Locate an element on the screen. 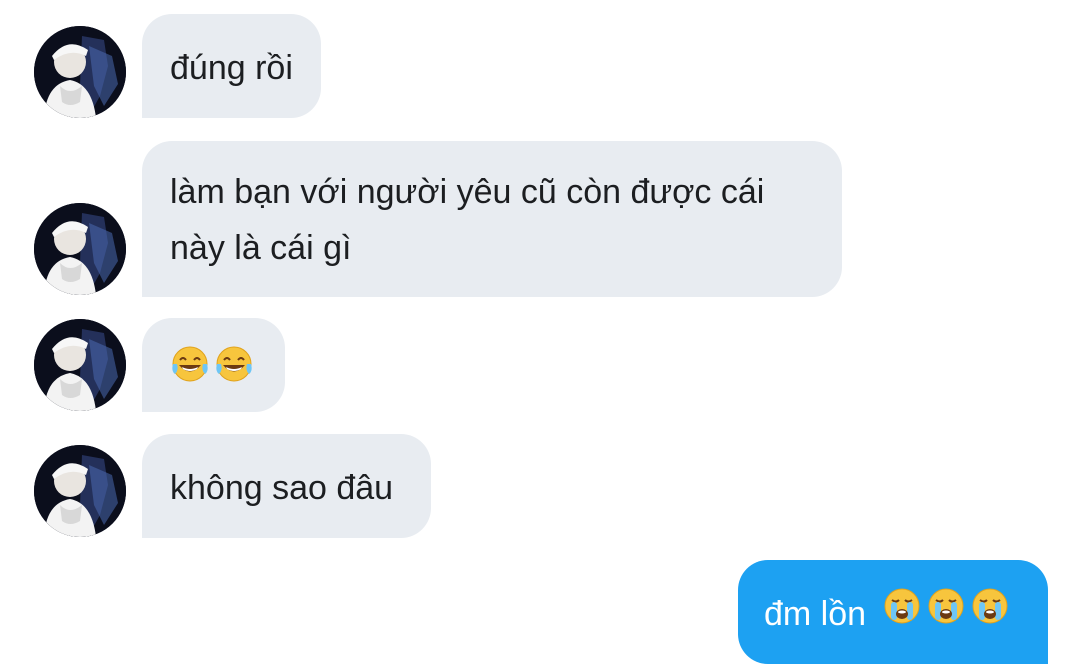 The image size is (1080, 669). message-text-line: này là cái gì is located at coordinates (261, 248).